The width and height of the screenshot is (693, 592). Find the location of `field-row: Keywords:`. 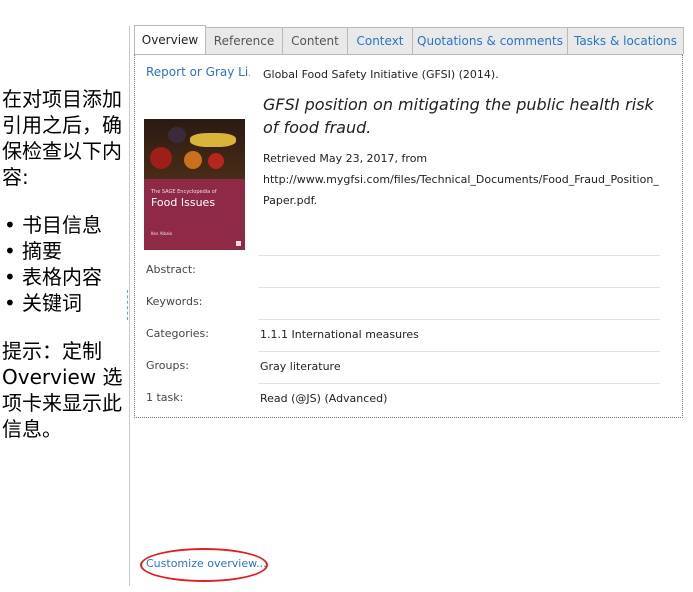

field-row: Keywords: is located at coordinates (408, 303).